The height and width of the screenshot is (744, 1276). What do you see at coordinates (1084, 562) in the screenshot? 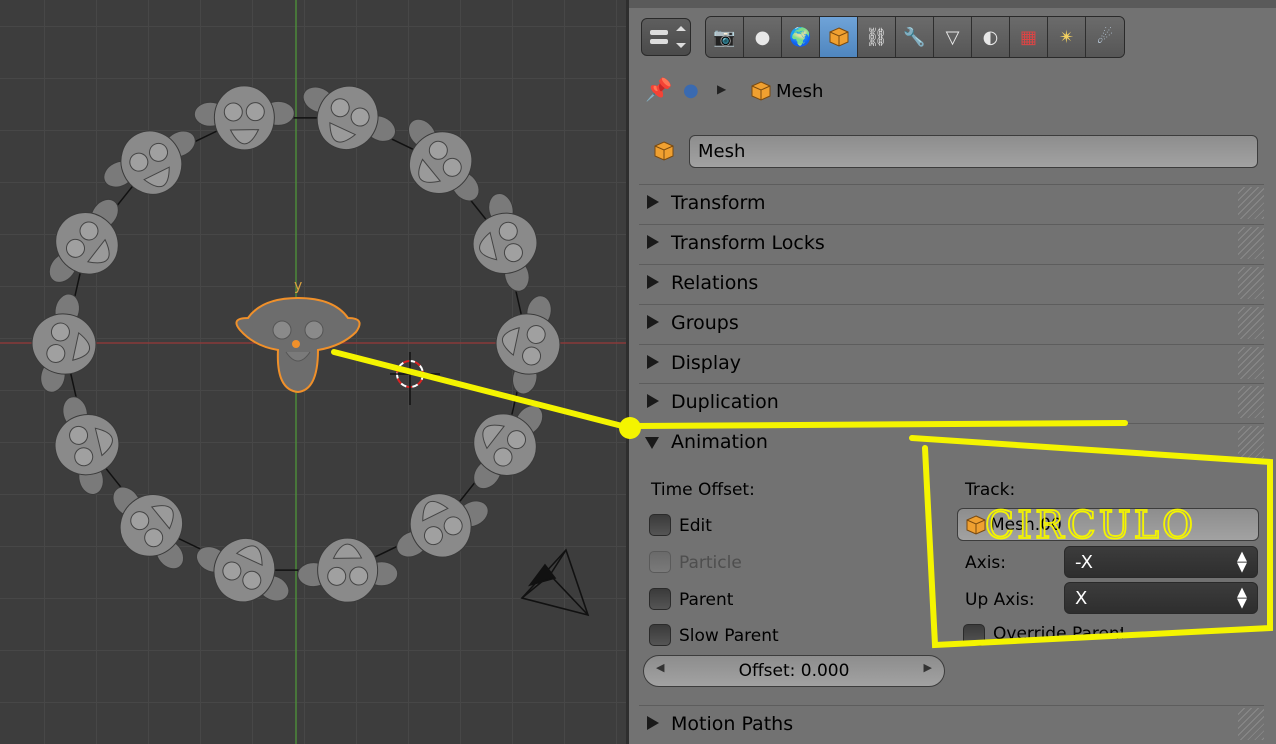
I see `axis-value: -X` at bounding box center [1084, 562].